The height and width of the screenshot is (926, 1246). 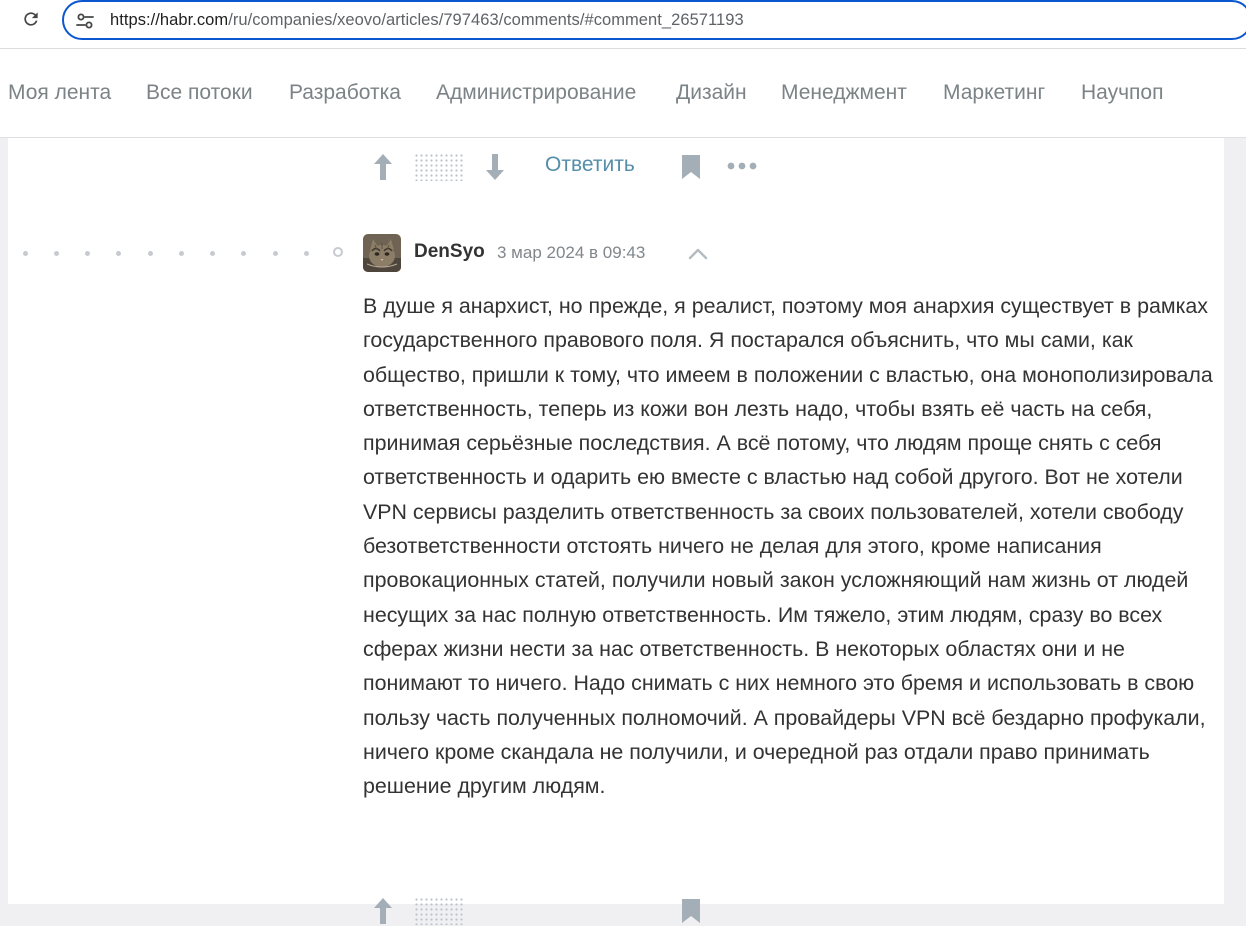 What do you see at coordinates (31, 19) in the screenshot?
I see `reload-icon` at bounding box center [31, 19].